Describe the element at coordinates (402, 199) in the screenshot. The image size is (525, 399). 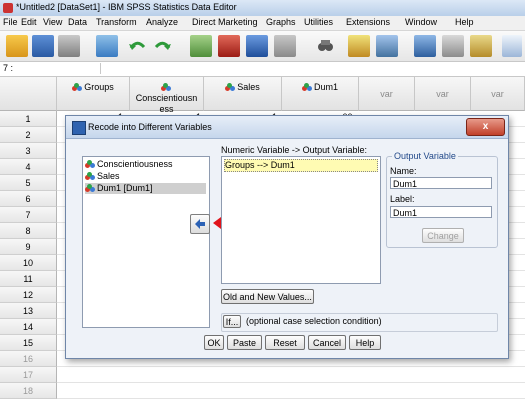
I see `label-label: Label:` at that location.